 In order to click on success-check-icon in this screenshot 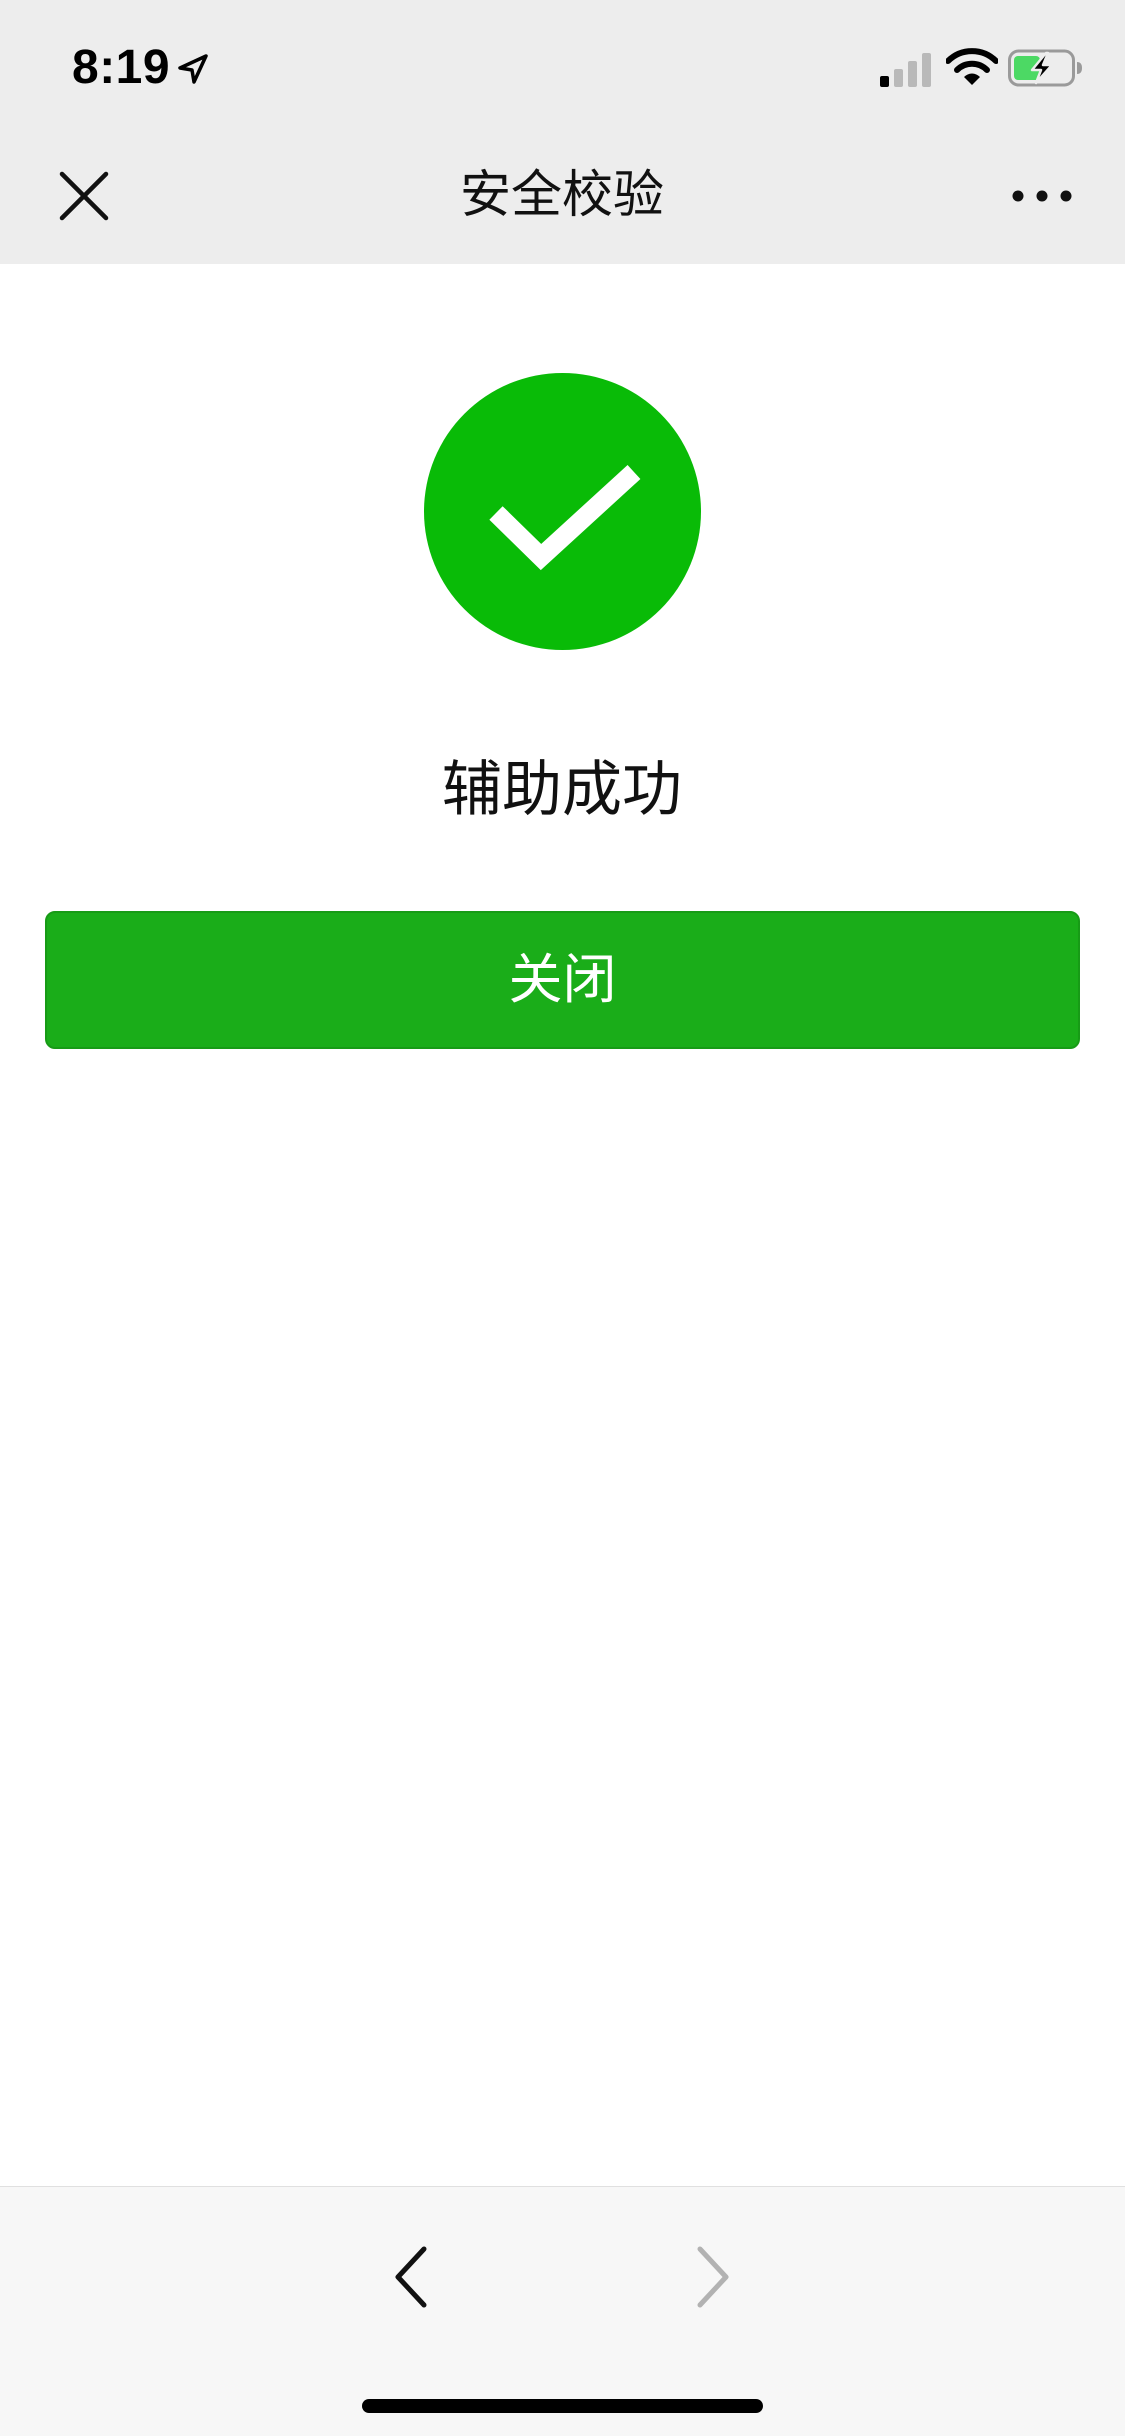, I will do `click(562, 511)`.